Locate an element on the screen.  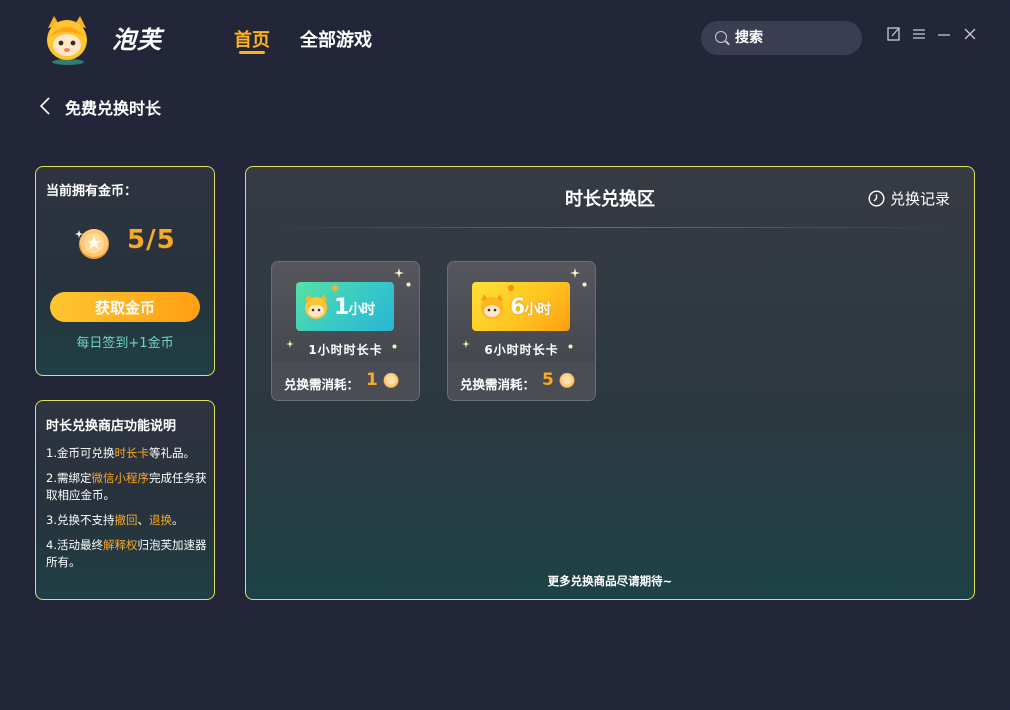
nav-active-indicator is located at coordinates (252, 52).